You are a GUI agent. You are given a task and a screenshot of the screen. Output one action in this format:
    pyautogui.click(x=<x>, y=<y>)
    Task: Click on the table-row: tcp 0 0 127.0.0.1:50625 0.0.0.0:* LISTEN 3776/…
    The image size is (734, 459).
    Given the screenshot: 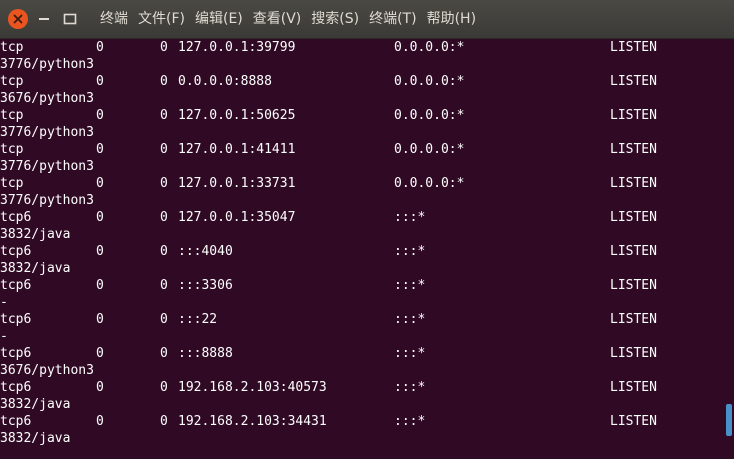 What is the action you would take?
    pyautogui.click(x=362, y=124)
    